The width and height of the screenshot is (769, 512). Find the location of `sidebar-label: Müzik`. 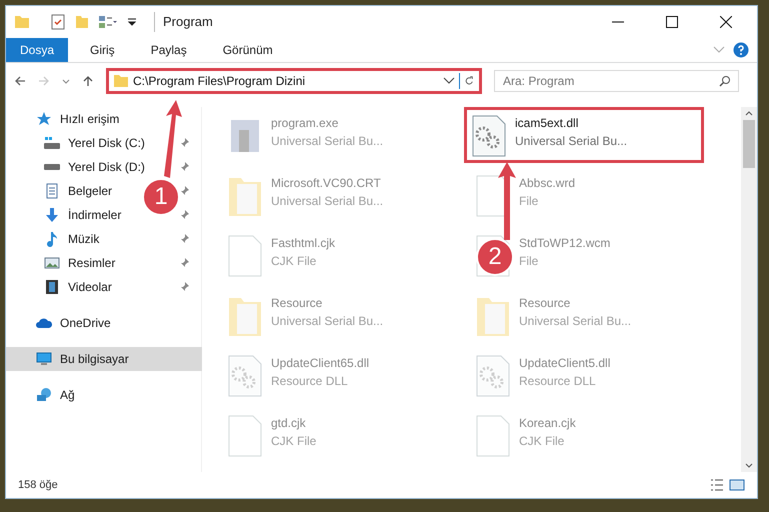

sidebar-label: Müzik is located at coordinates (84, 239).